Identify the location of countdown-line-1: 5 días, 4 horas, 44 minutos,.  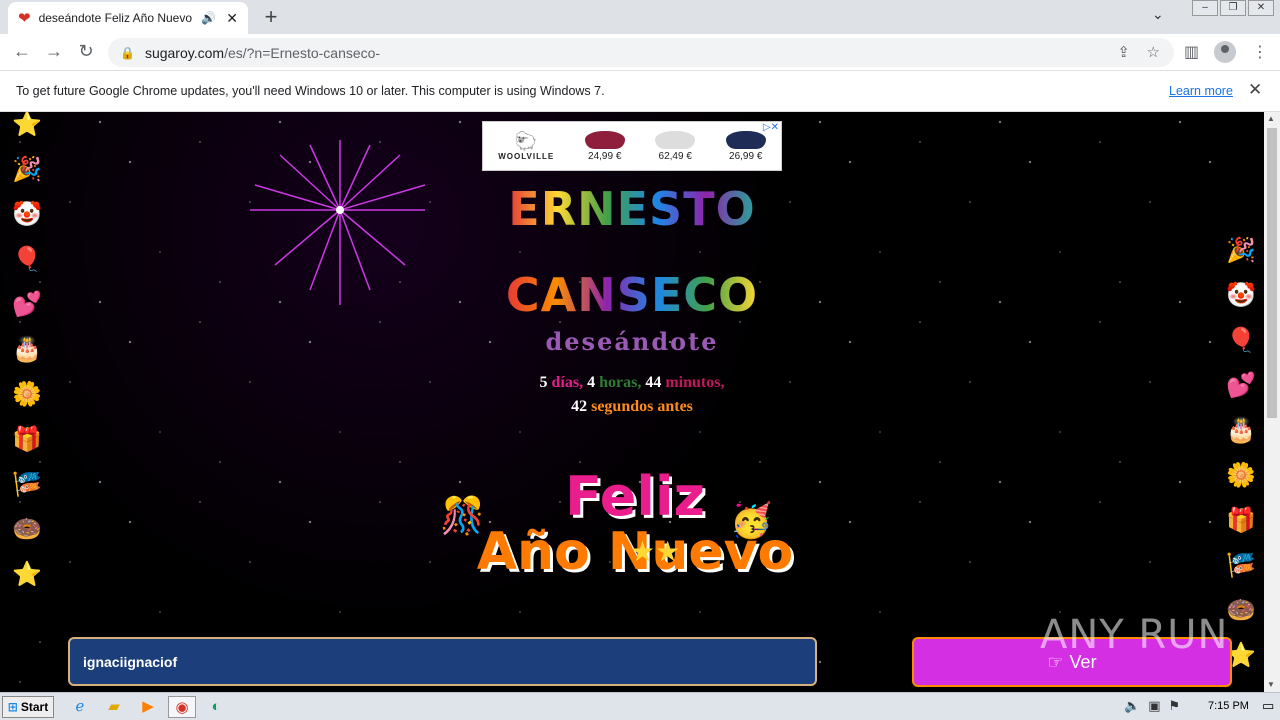
(632, 383).